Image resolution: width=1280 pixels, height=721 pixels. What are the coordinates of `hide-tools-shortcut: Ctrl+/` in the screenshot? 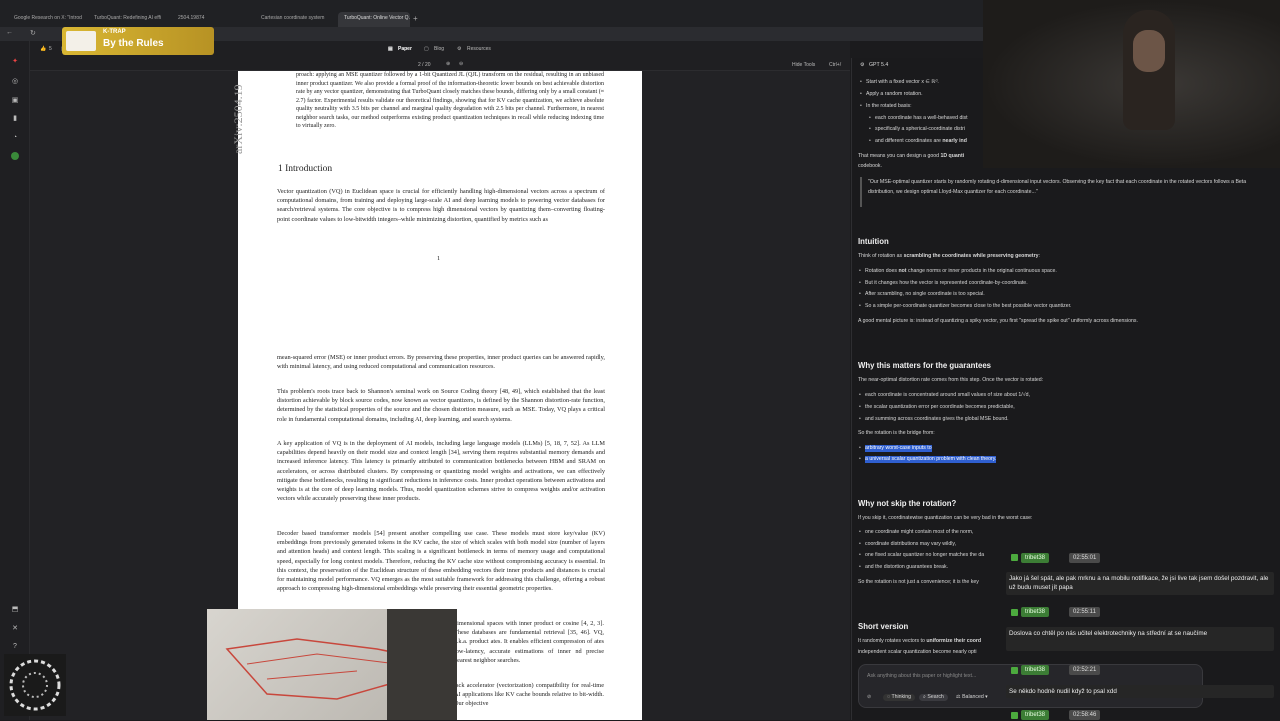 It's located at (835, 65).